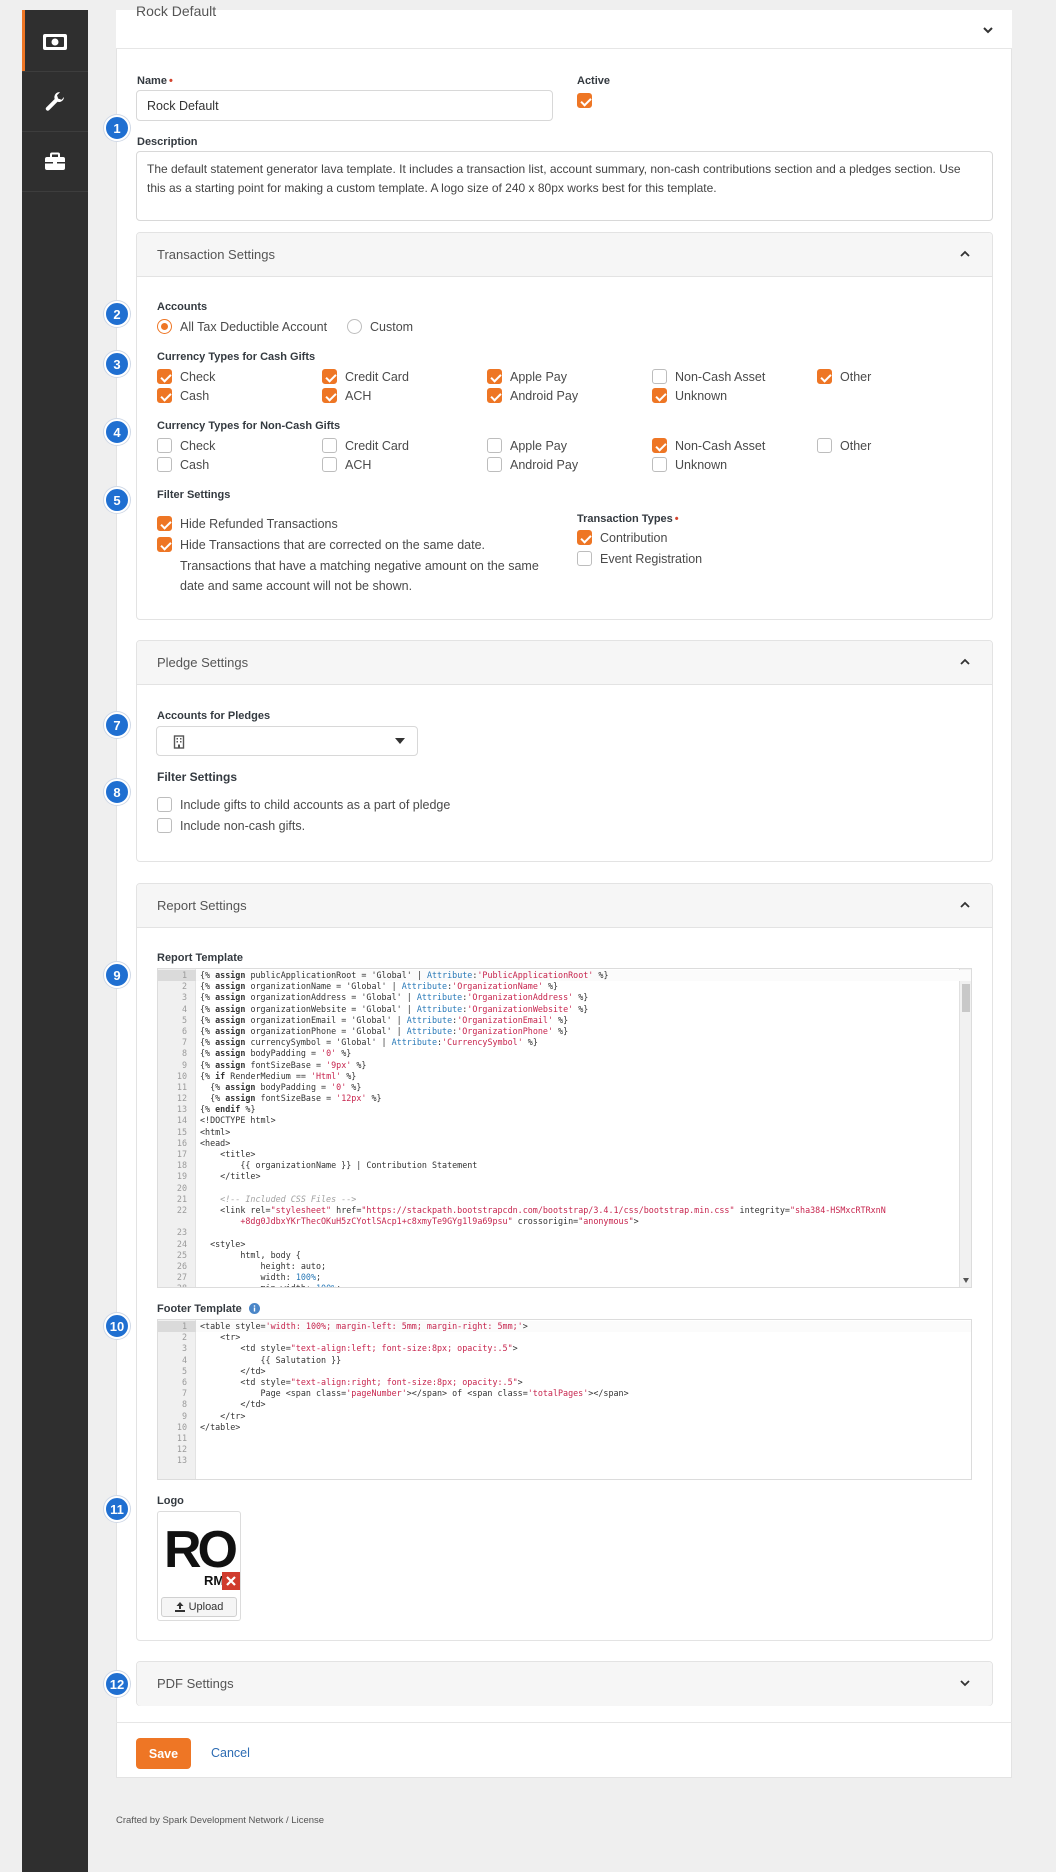  Describe the element at coordinates (527, 445) in the screenshot. I see `noncash-apple-pay-checkbox: Apple Pay` at that location.